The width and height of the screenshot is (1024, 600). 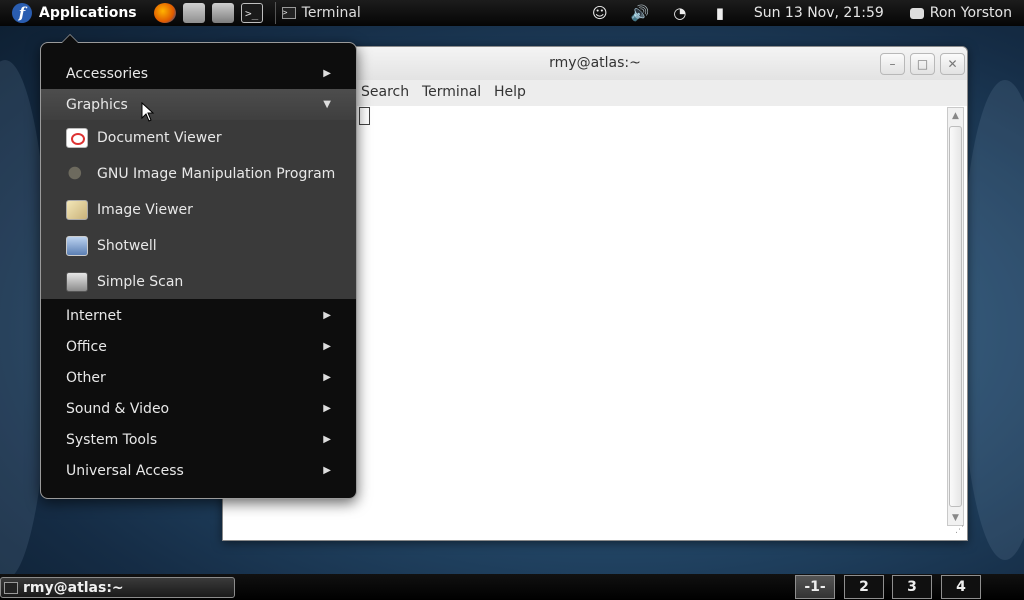 What do you see at coordinates (145, 210) in the screenshot?
I see `app-label: Image Viewer` at bounding box center [145, 210].